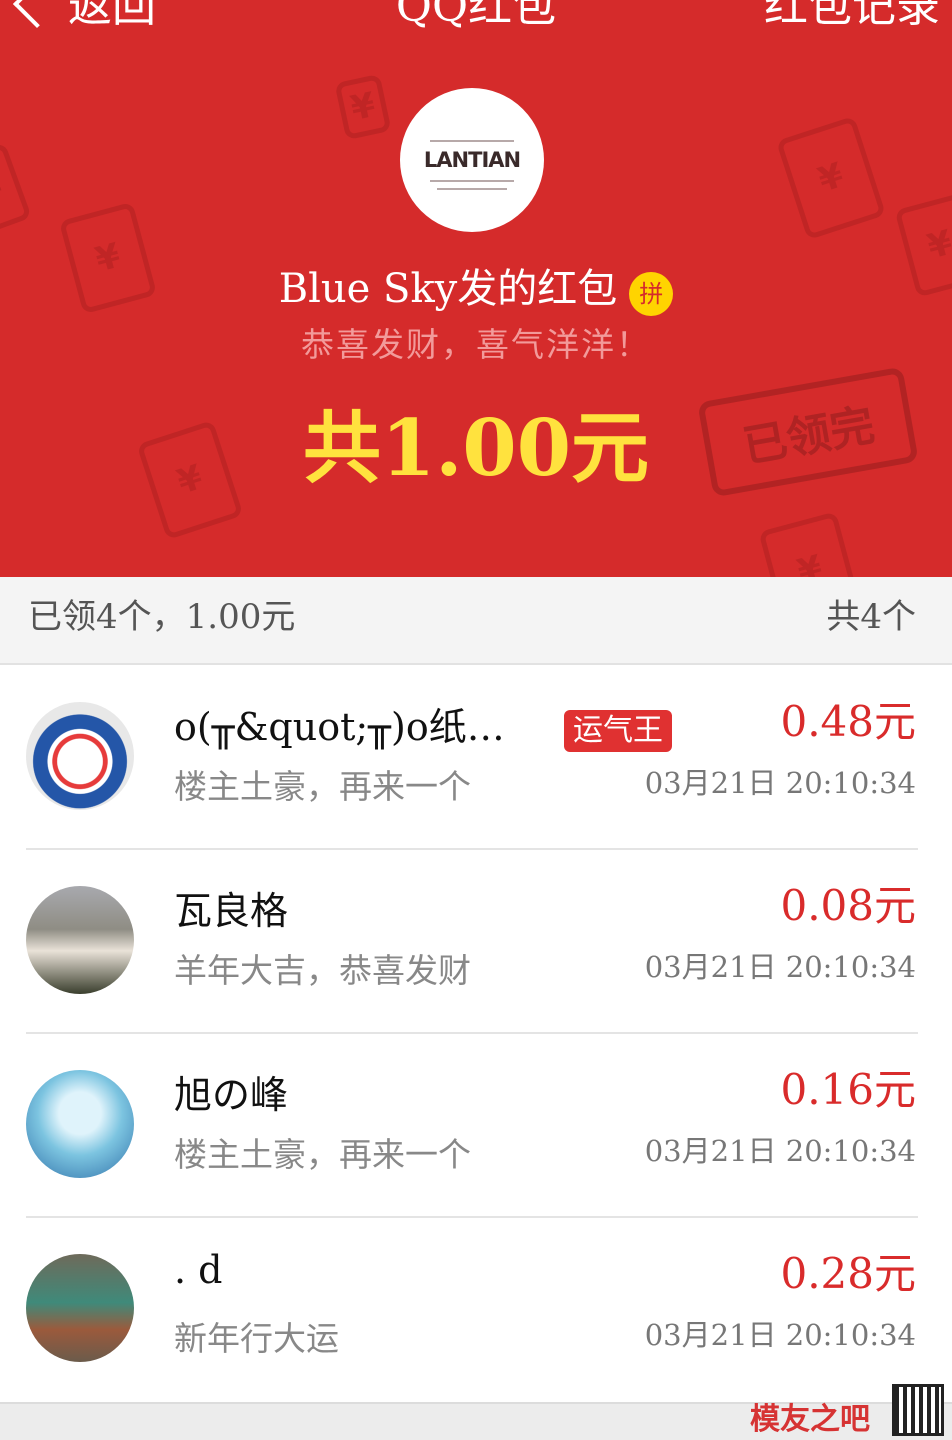 This screenshot has width=952, height=1440. Describe the element at coordinates (476, 1310) in the screenshot. I see `list-item: . d 新年行大运 0.28元 03月21日 20:10:34` at that location.